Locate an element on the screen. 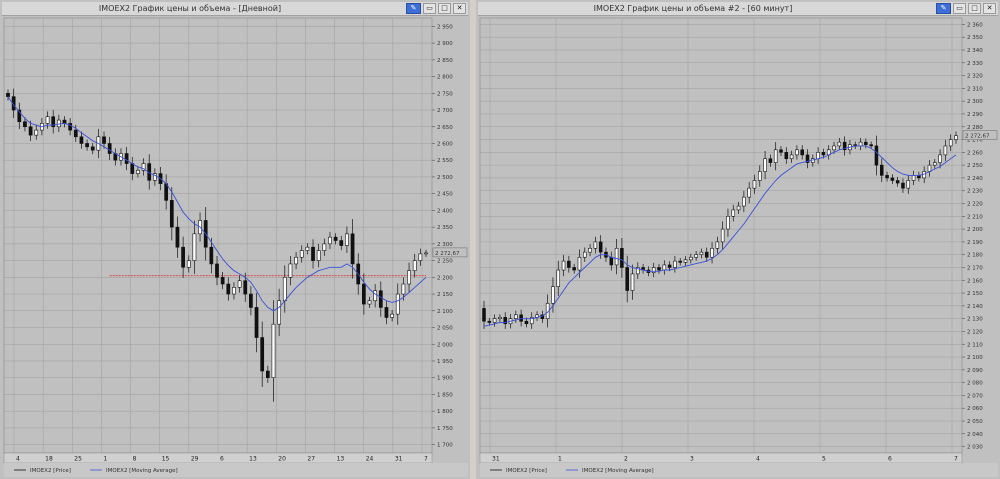  y-tick-label: 1 850 is located at coordinates (445, 395).